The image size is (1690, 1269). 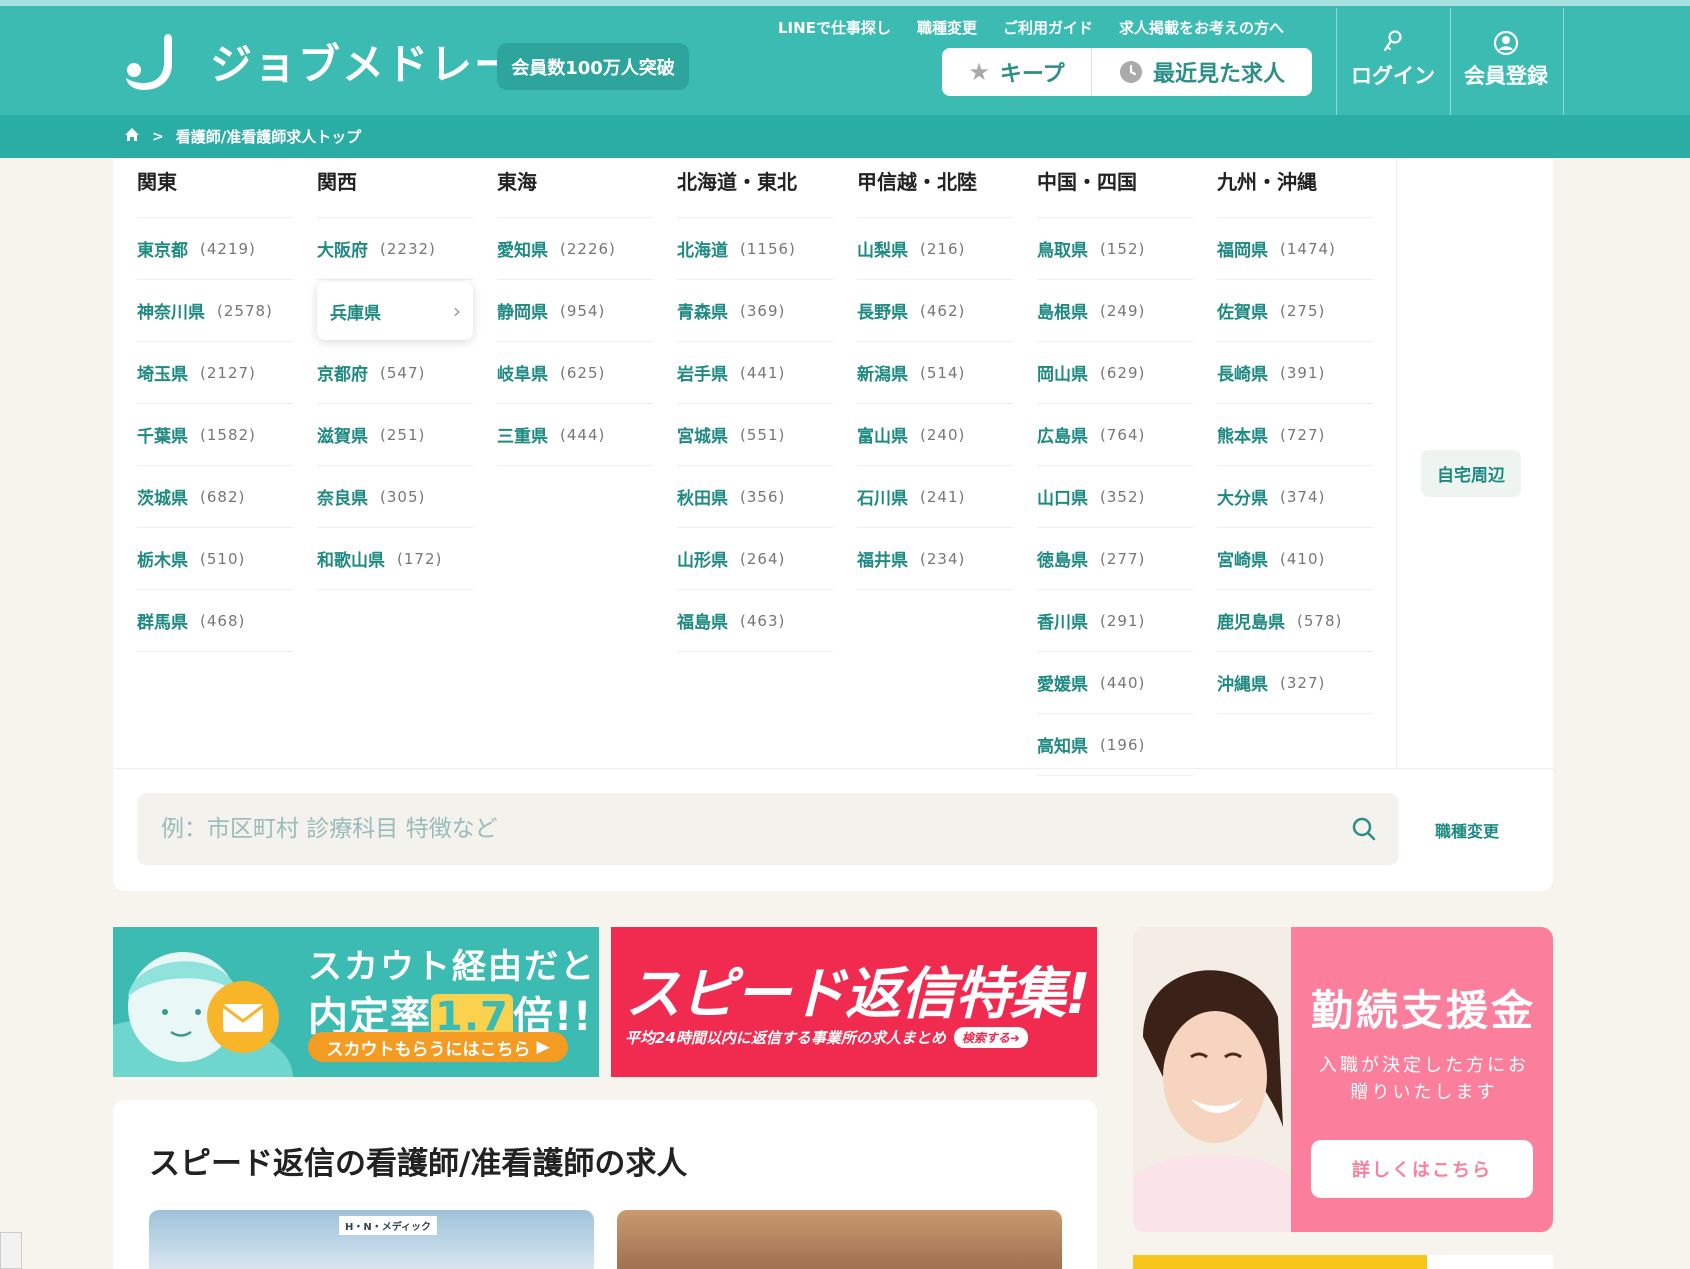 I want to click on prefecture-link: 島根県 (249), so click(x=1115, y=311).